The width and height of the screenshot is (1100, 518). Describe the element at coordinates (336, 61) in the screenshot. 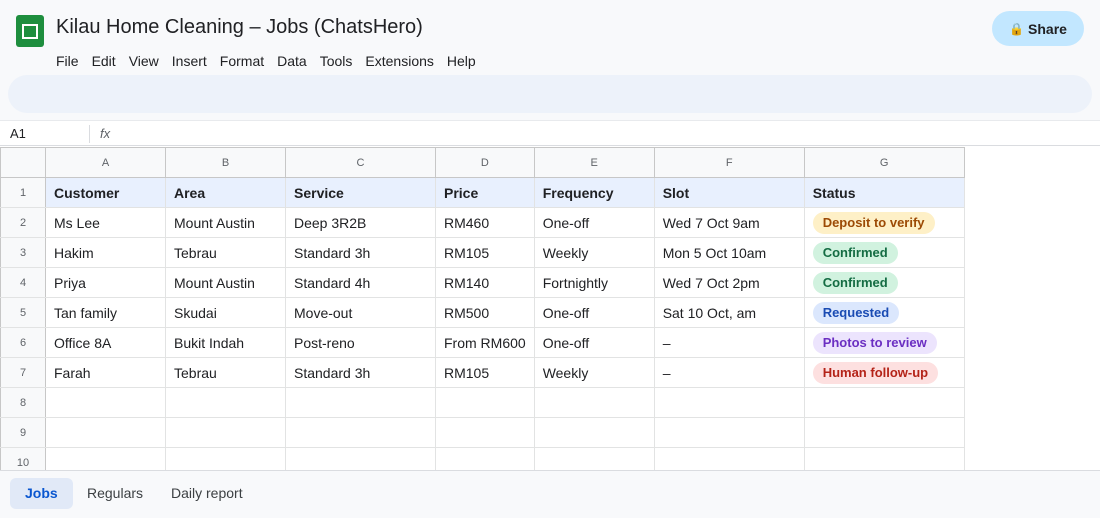

I see `menu-tools: Tools` at that location.